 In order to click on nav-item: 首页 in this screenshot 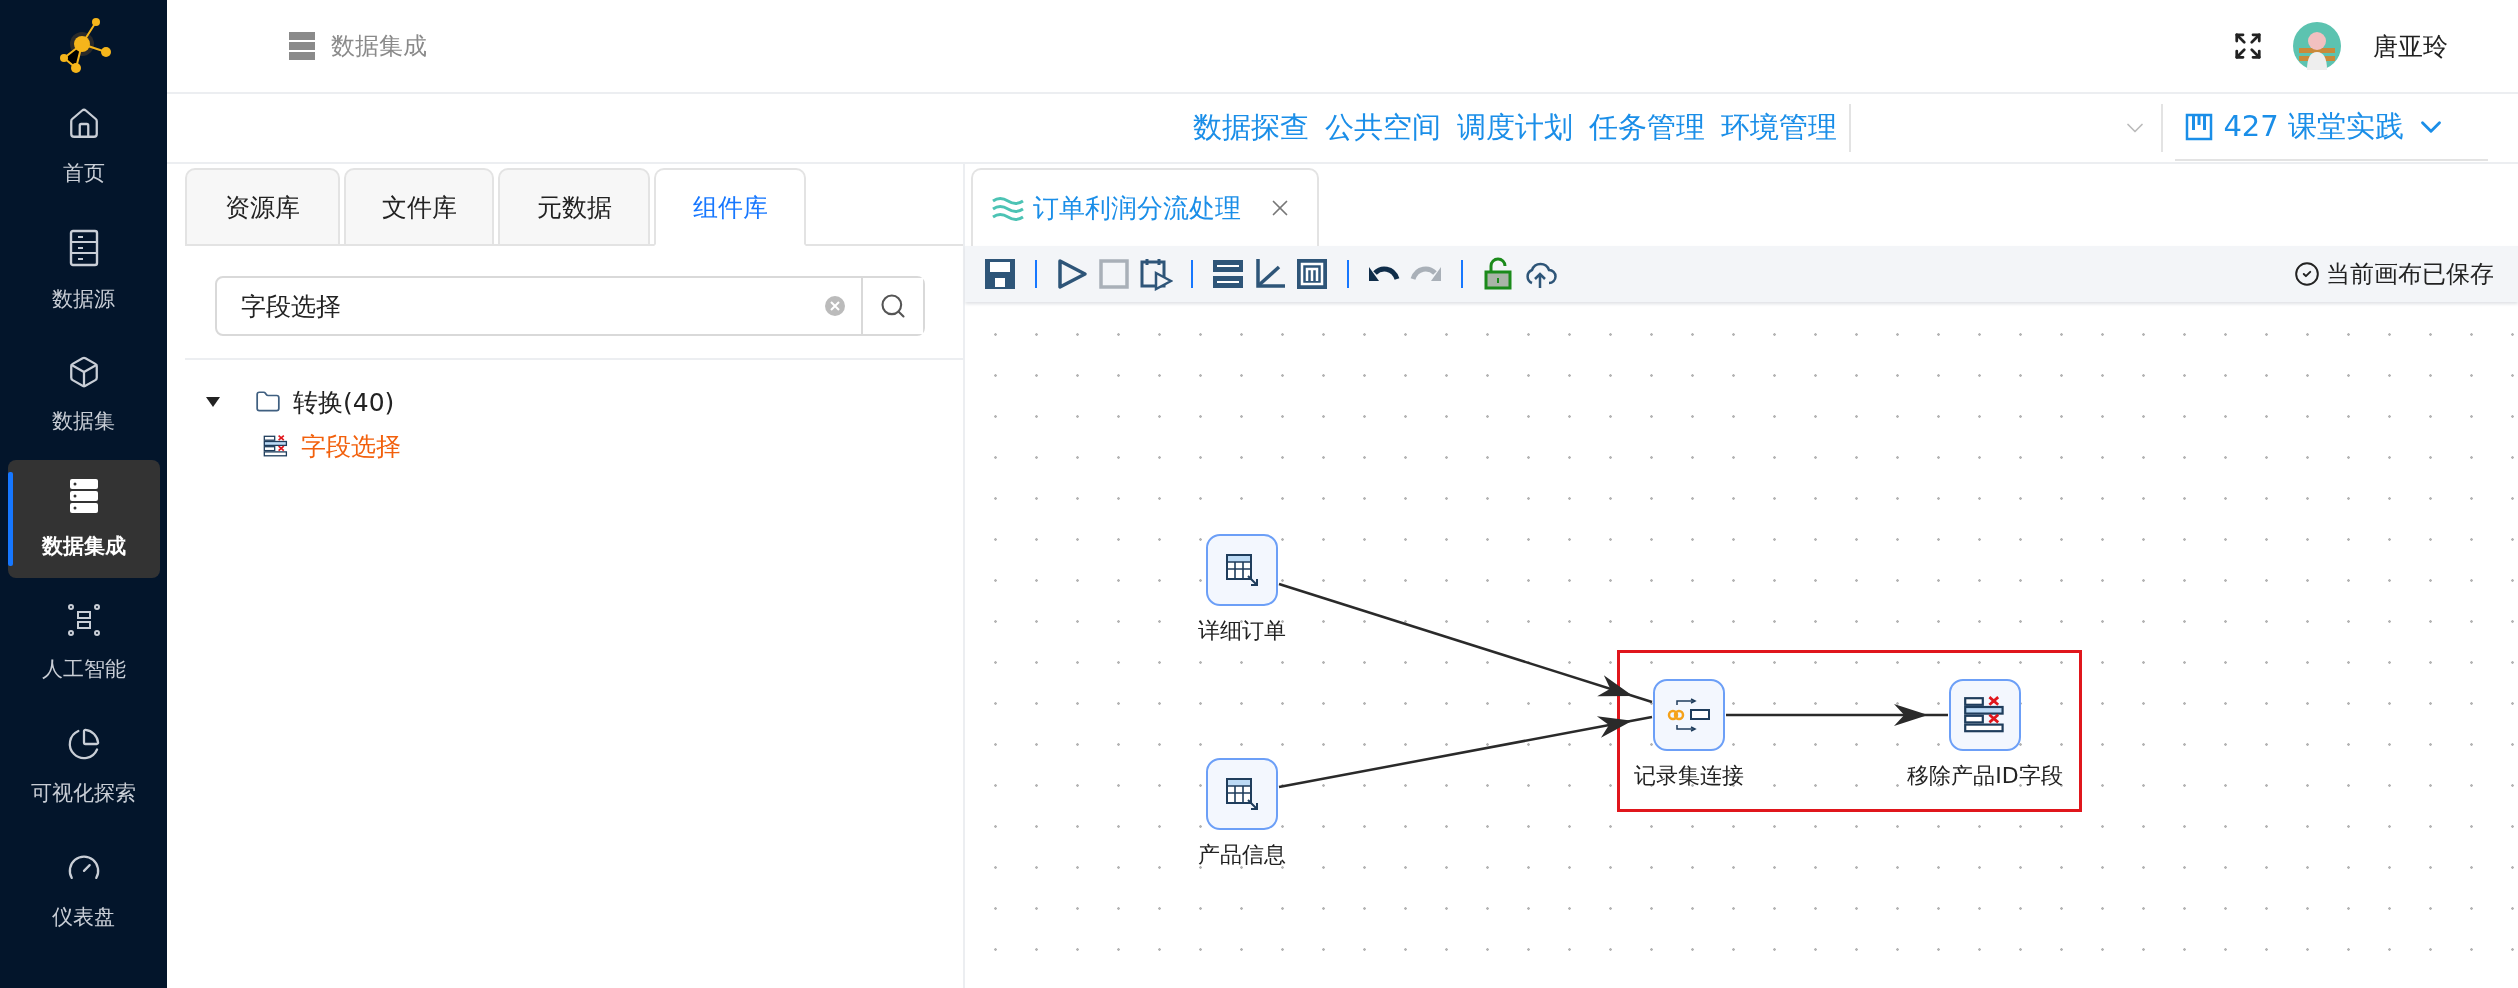, I will do `click(83, 147)`.